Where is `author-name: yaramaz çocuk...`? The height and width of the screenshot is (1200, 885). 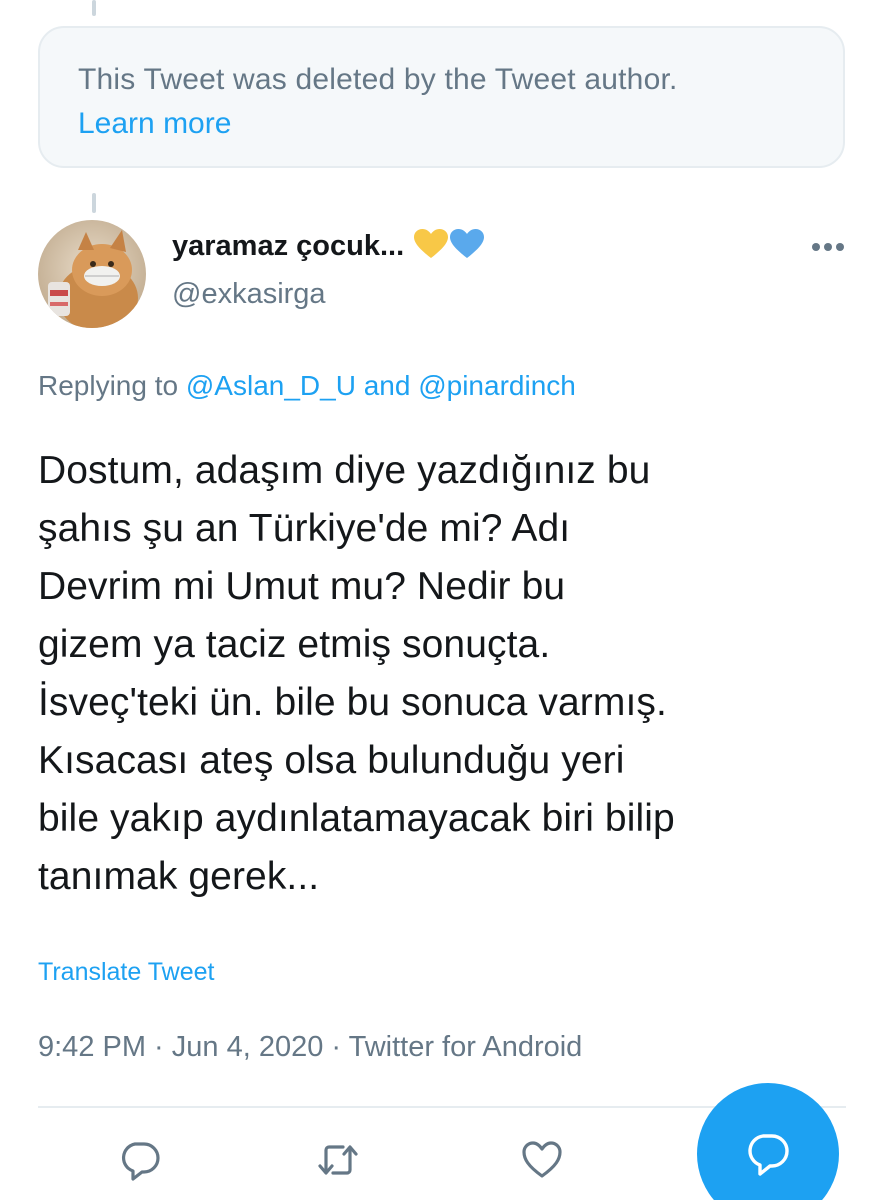
author-name: yaramaz çocuk... is located at coordinates (328, 248).